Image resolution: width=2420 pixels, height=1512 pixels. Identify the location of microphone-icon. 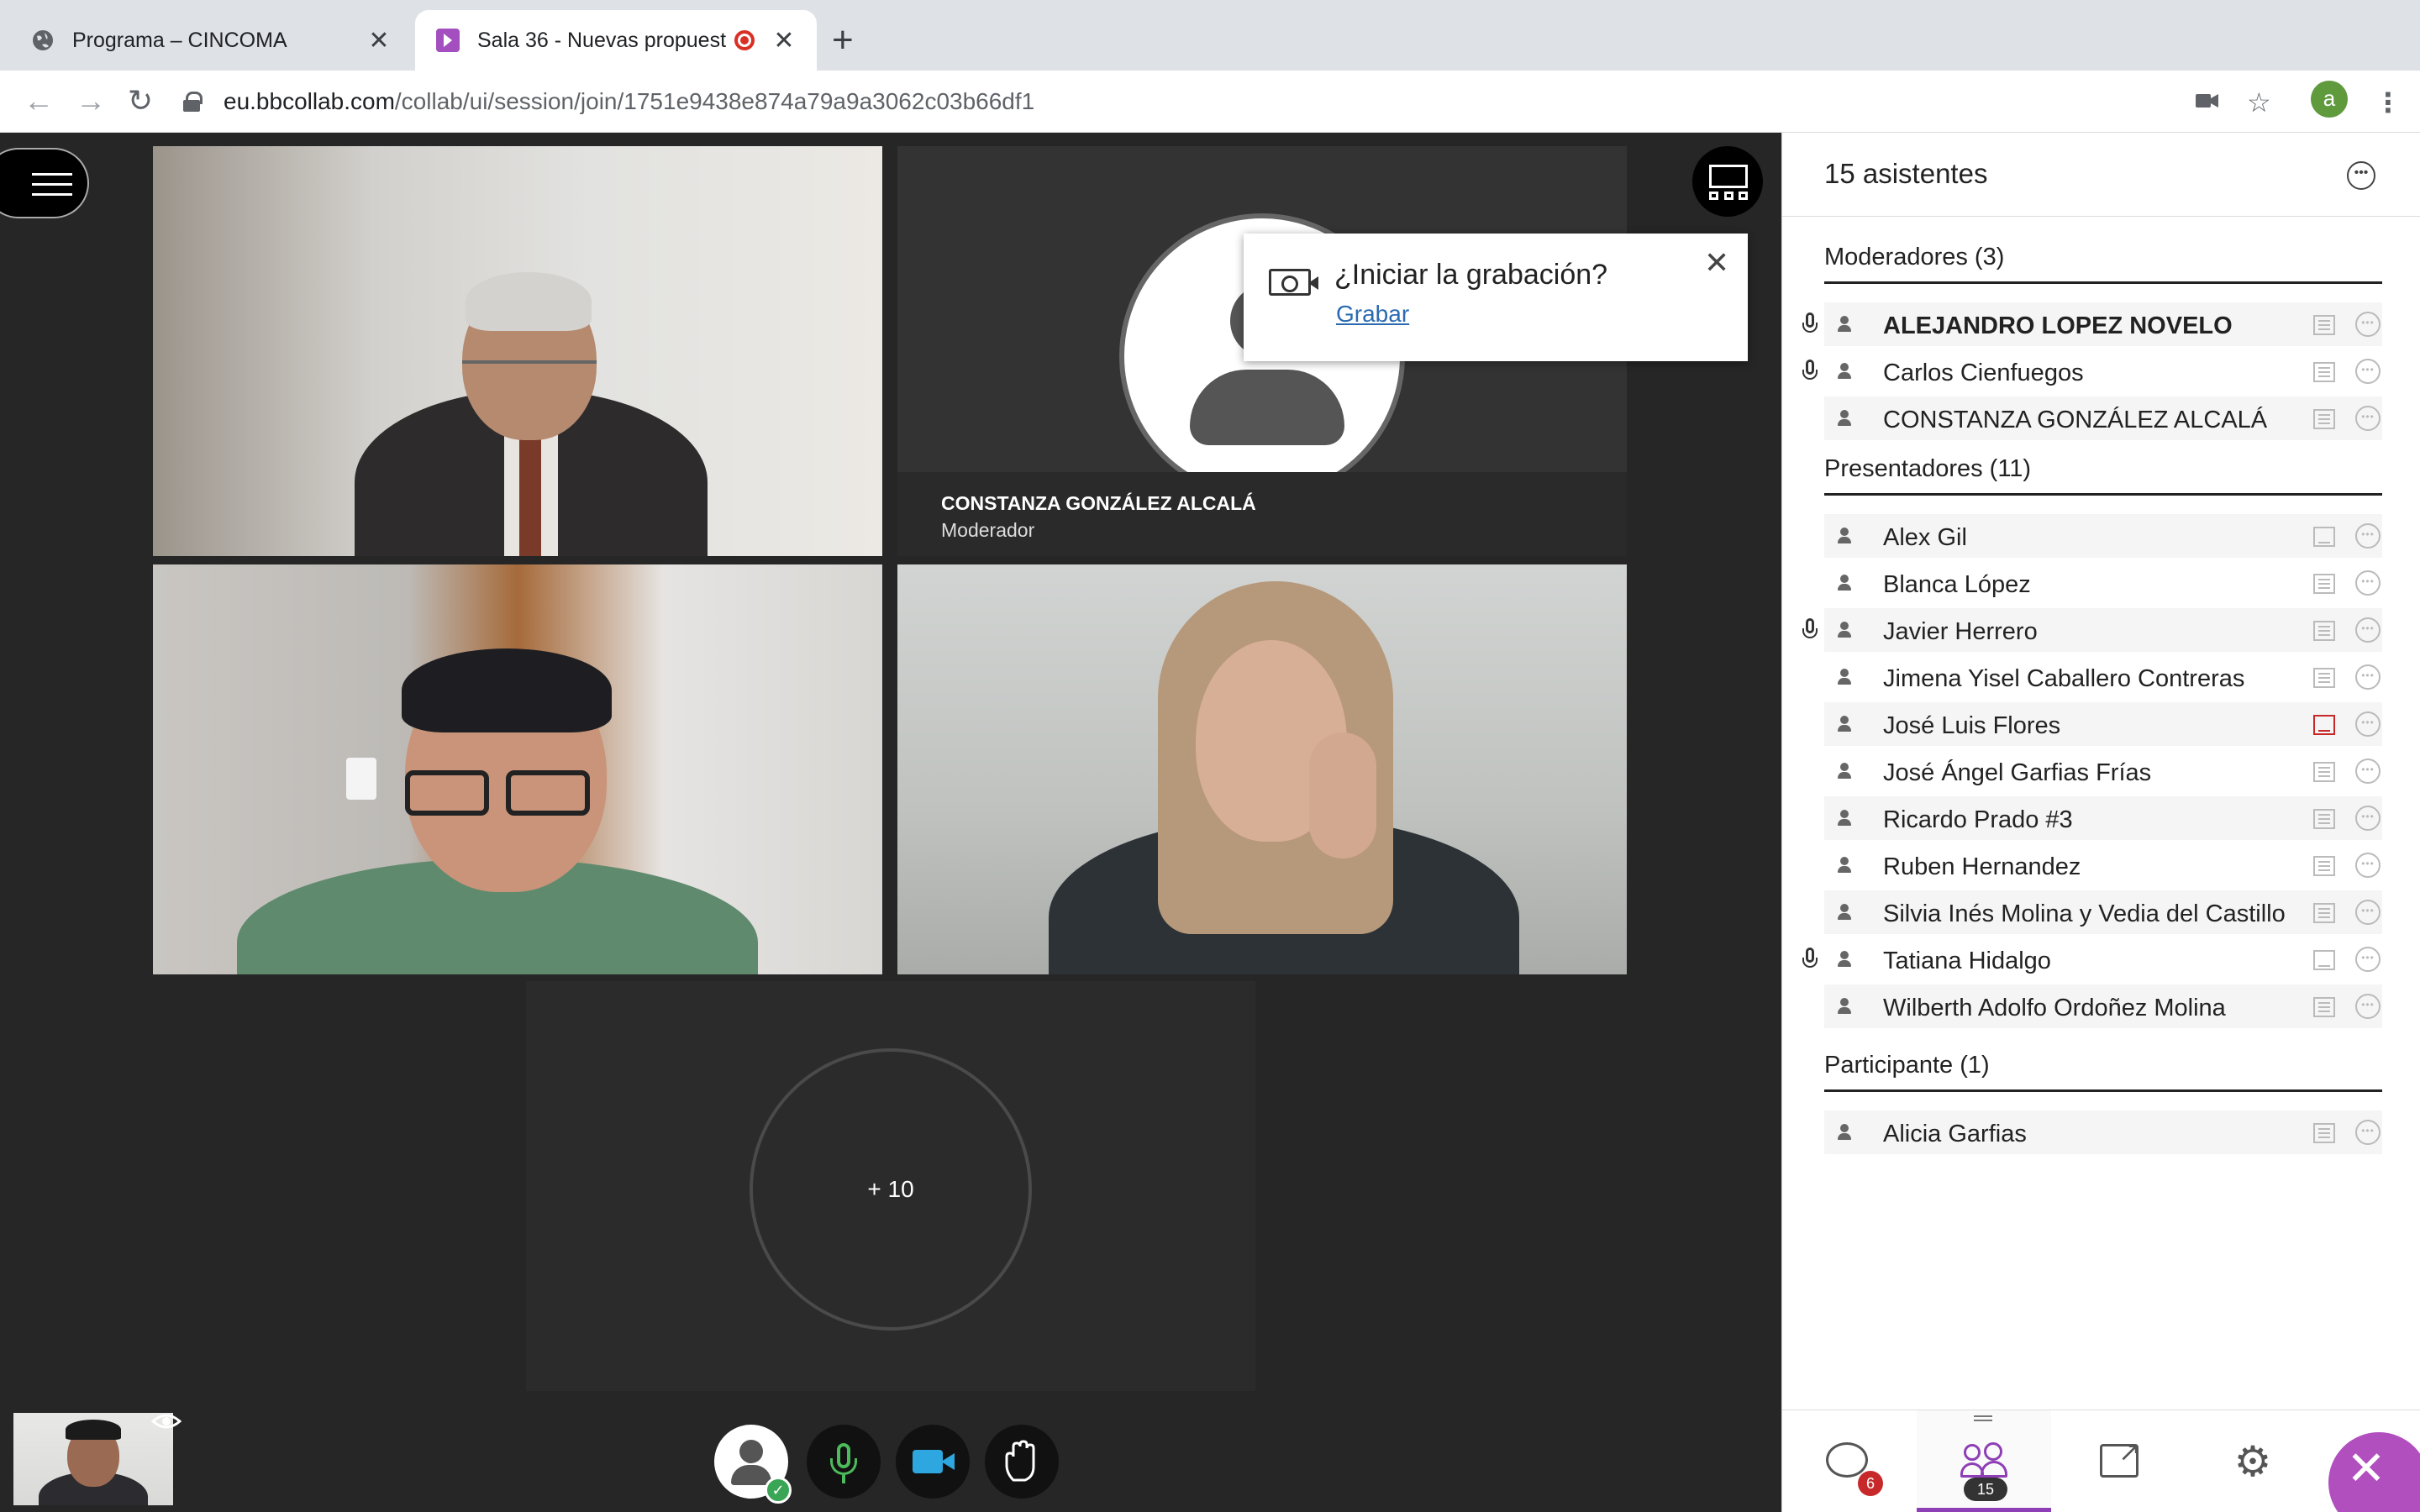
(1810, 323).